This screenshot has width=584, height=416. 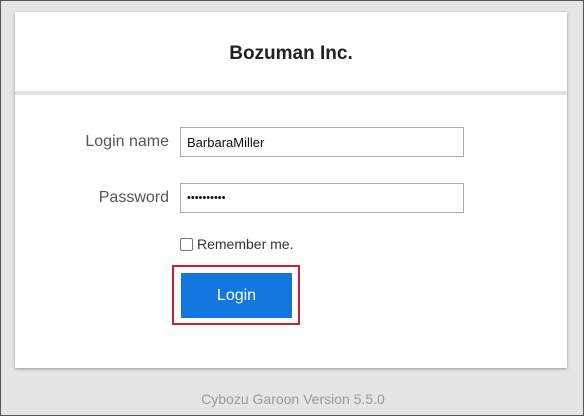 I want to click on company-name: Bozuman Inc., so click(x=291, y=53).